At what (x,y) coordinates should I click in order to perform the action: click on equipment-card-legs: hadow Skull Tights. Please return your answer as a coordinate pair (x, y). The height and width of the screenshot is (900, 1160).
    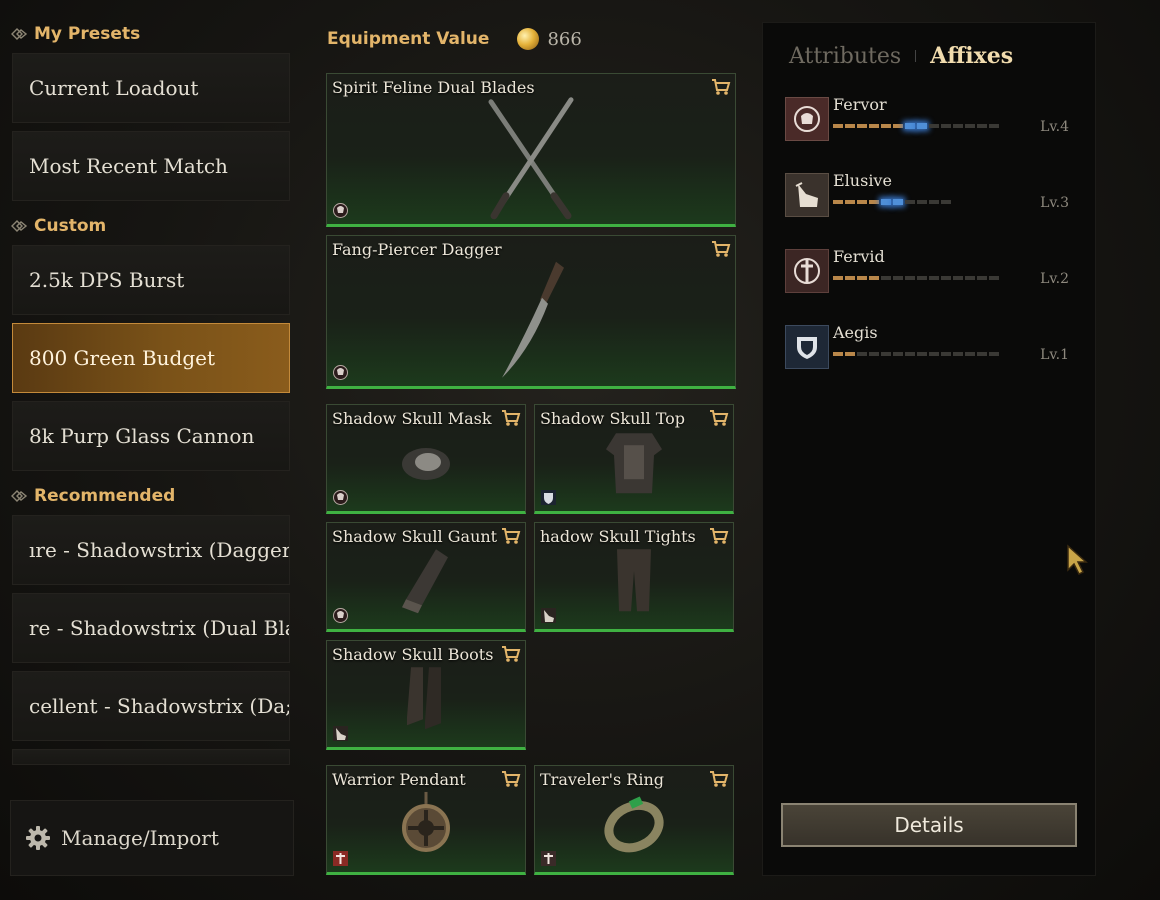
    Looking at the image, I should click on (634, 577).